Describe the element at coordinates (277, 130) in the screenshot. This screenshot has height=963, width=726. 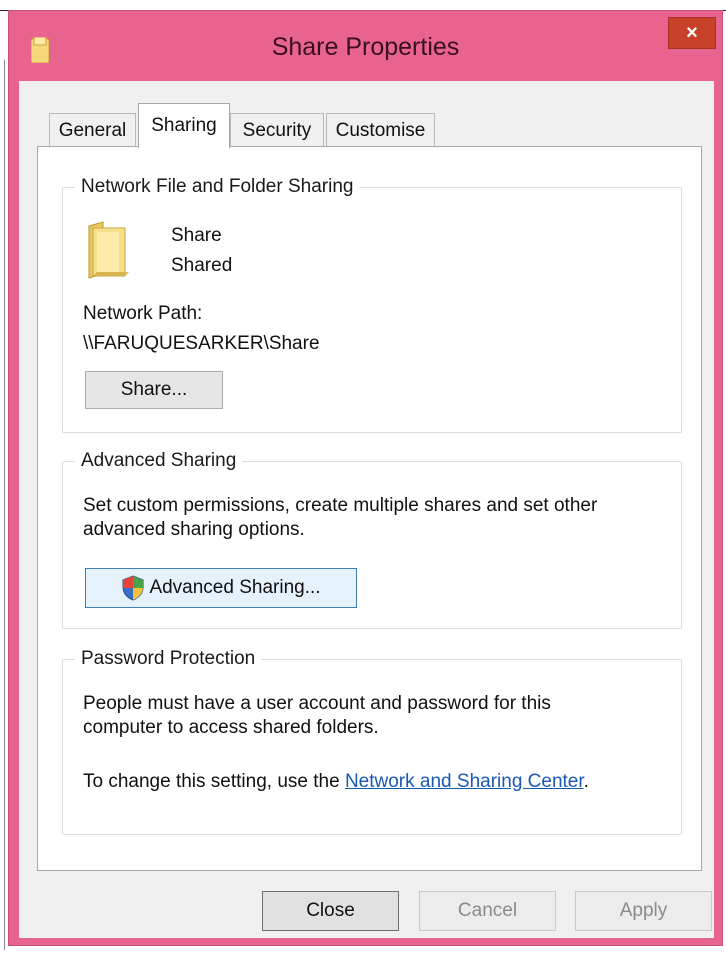
I see `tab-security: Security` at that location.